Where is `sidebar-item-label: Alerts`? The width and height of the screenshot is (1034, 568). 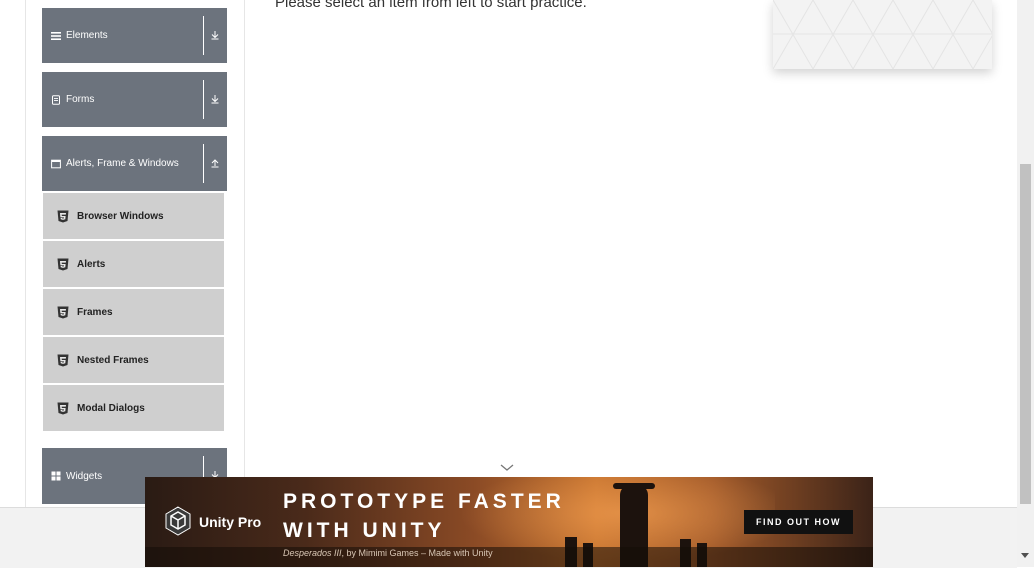
sidebar-item-label: Alerts is located at coordinates (91, 264).